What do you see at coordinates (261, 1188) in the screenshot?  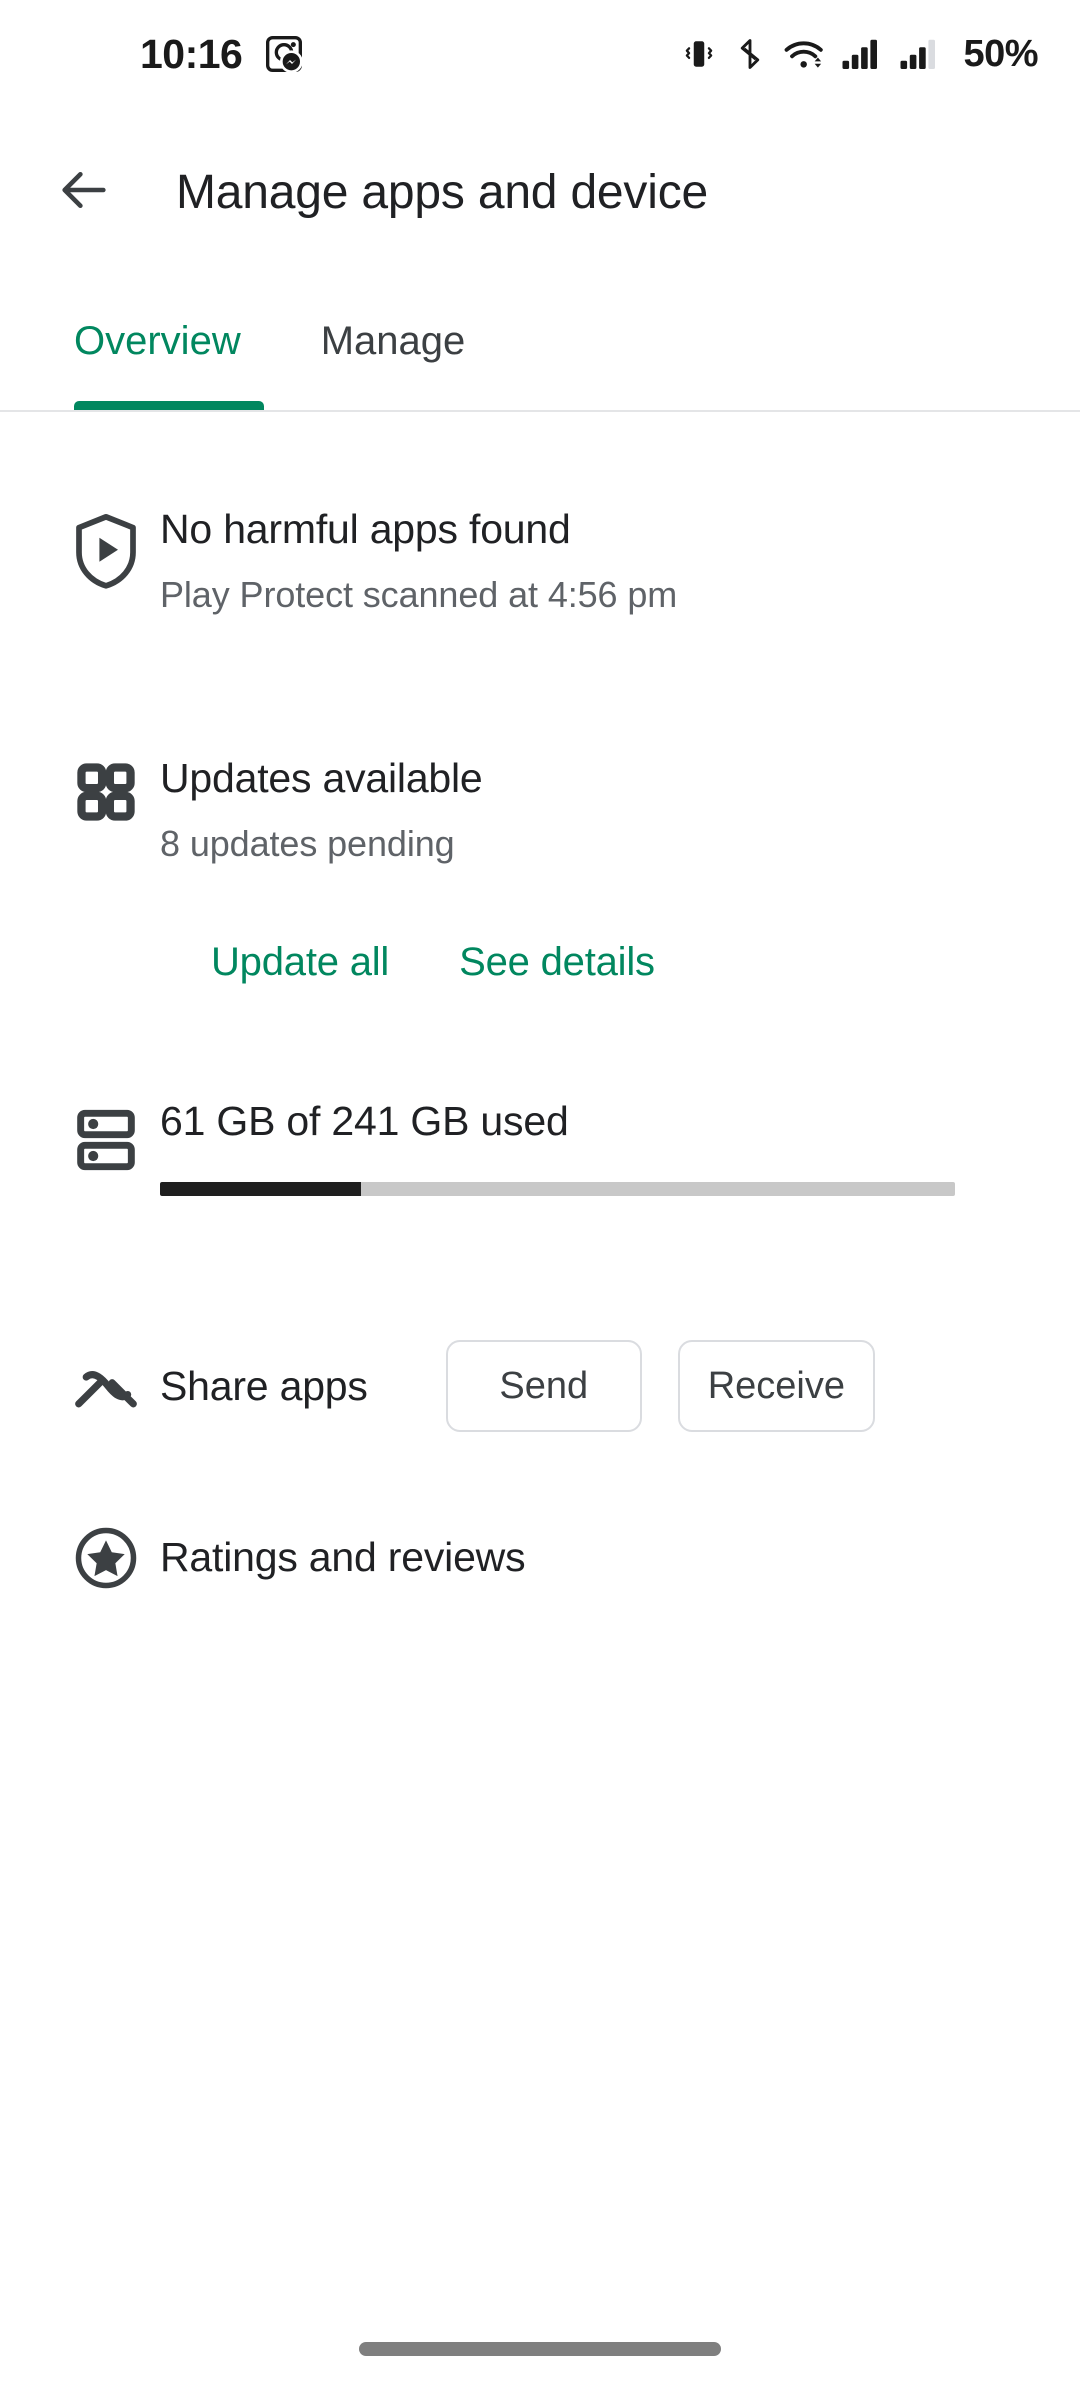 I see `storage-progress-fill` at bounding box center [261, 1188].